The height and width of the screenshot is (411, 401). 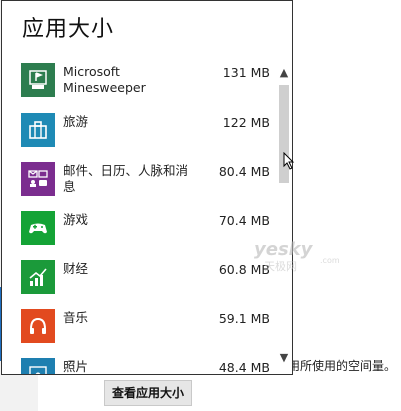 What do you see at coordinates (148, 393) in the screenshot?
I see `view-app-sizes-button: 查看应用大小` at bounding box center [148, 393].